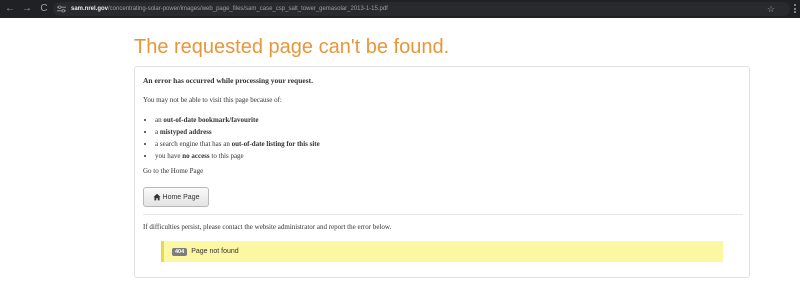 The width and height of the screenshot is (800, 289). I want to click on back-icon: ←, so click(10, 9).